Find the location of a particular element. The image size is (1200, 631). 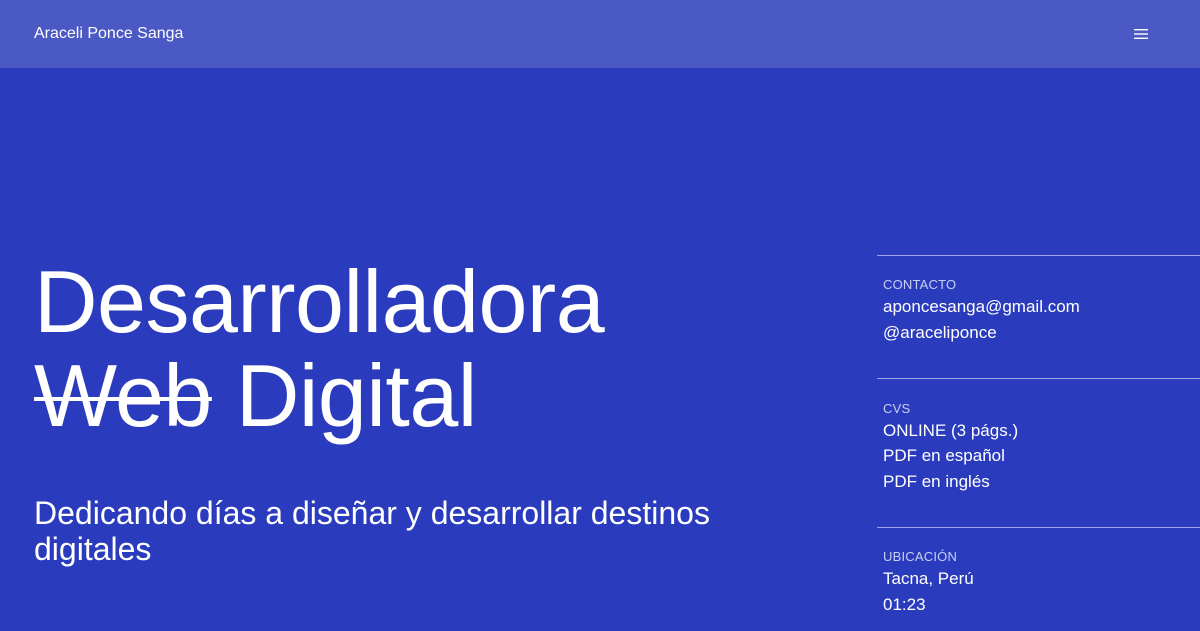

contact-email-link: aponcesanga@gmail.com is located at coordinates (981, 307).